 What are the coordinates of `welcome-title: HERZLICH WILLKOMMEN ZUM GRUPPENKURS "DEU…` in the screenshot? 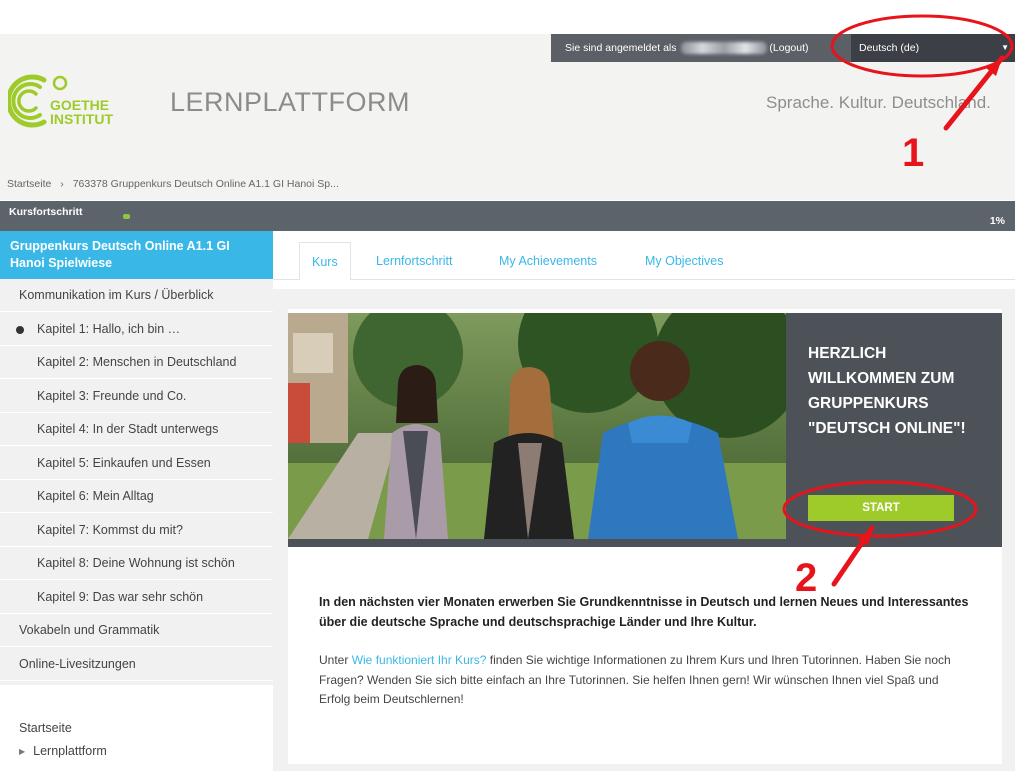 It's located at (887, 391).